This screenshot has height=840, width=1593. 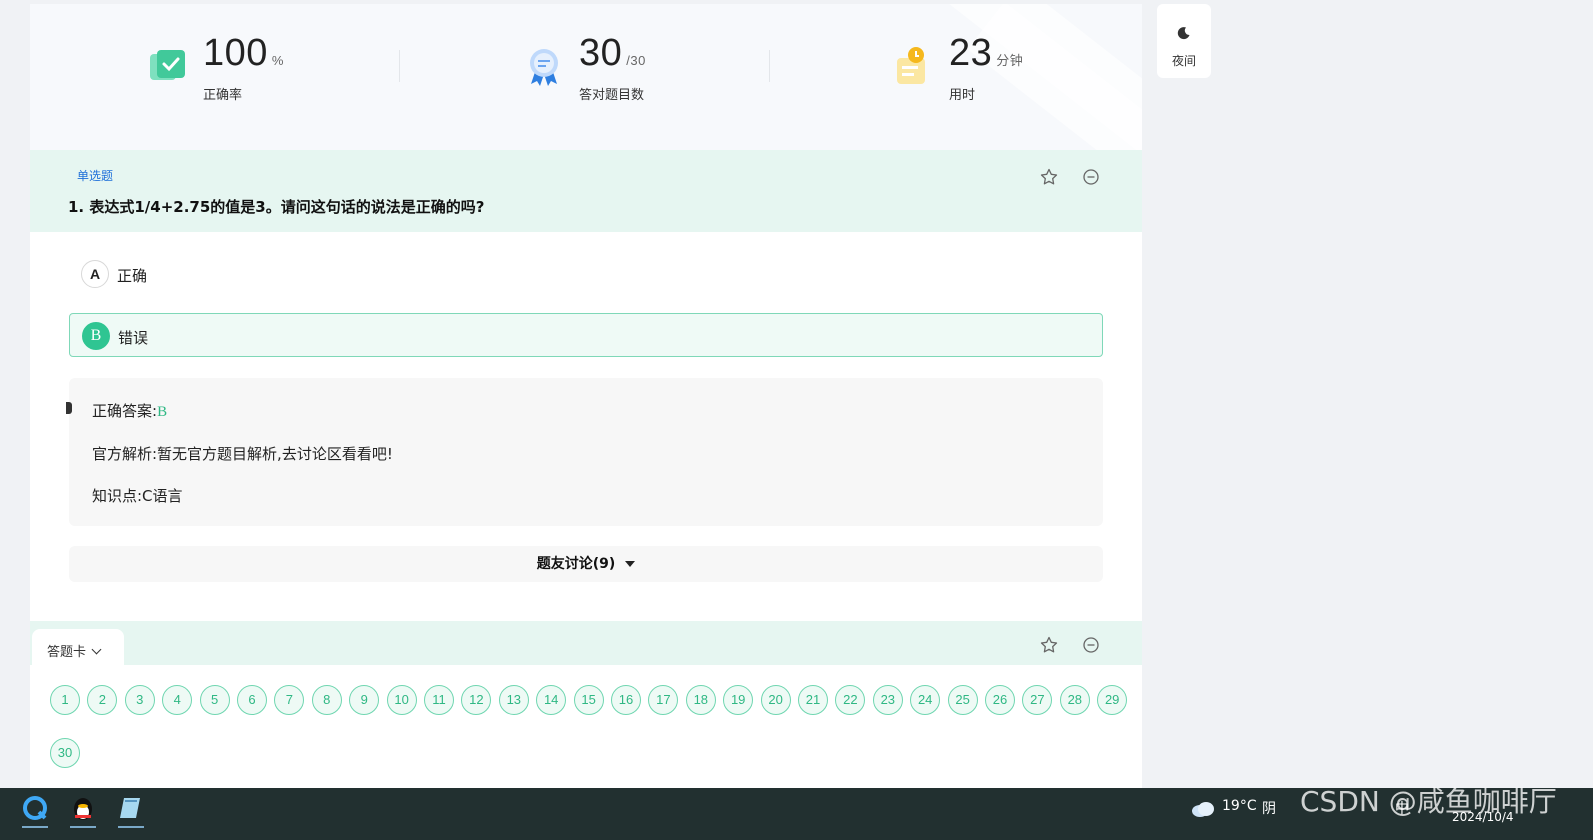 What do you see at coordinates (986, 53) in the screenshot?
I see `stat-value: 23 分钟` at bounding box center [986, 53].